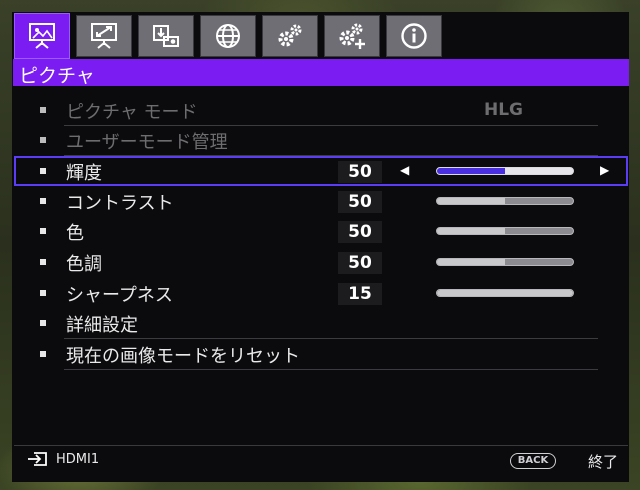  I want to click on menu-item-reset-picture-mode: 現在の画像モードをリセット, so click(321, 355).